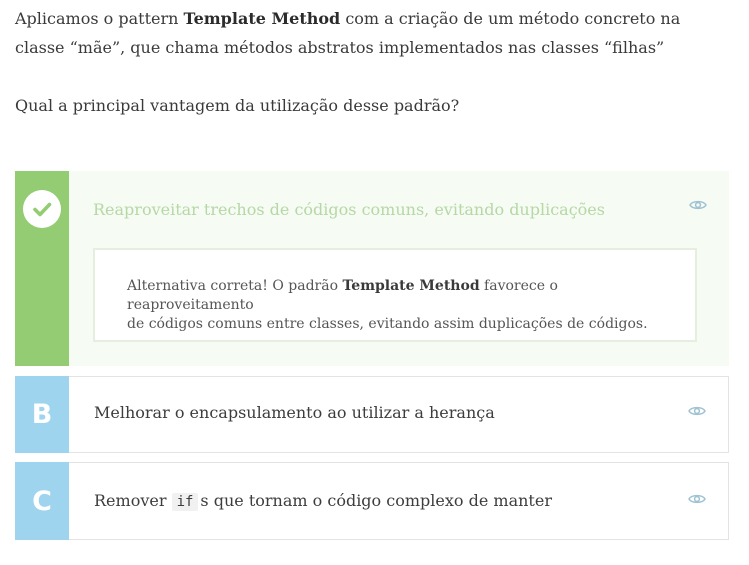 The image size is (749, 565). What do you see at coordinates (42, 209) in the screenshot?
I see `check-icon` at bounding box center [42, 209].